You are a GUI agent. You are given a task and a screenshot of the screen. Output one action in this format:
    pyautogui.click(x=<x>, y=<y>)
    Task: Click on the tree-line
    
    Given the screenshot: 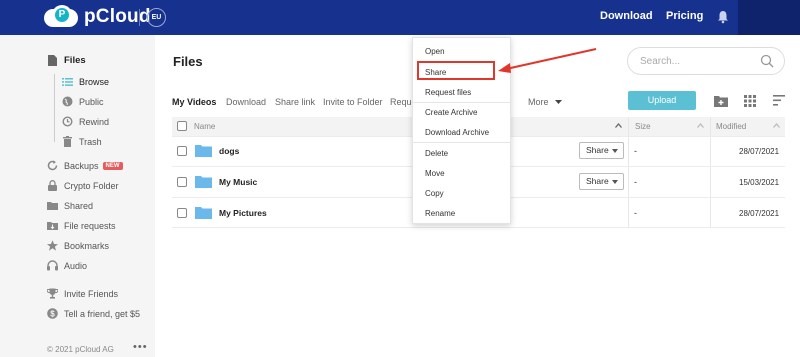 What is the action you would take?
    pyautogui.click(x=54, y=108)
    